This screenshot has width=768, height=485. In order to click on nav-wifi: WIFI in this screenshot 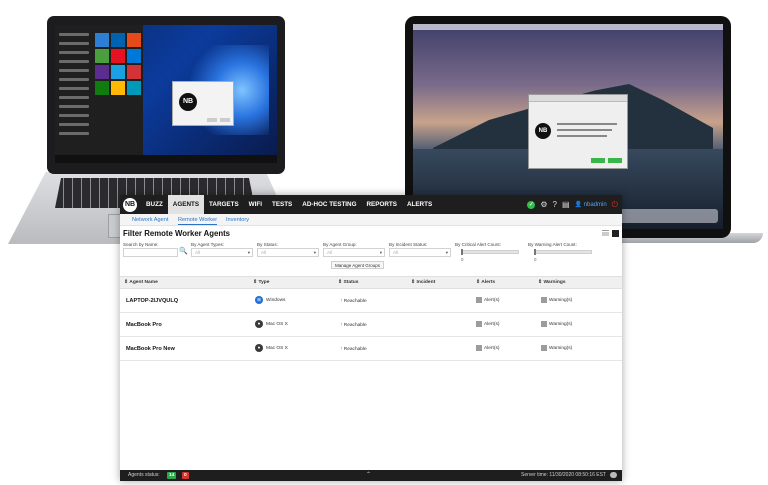, I will do `click(255, 204)`.